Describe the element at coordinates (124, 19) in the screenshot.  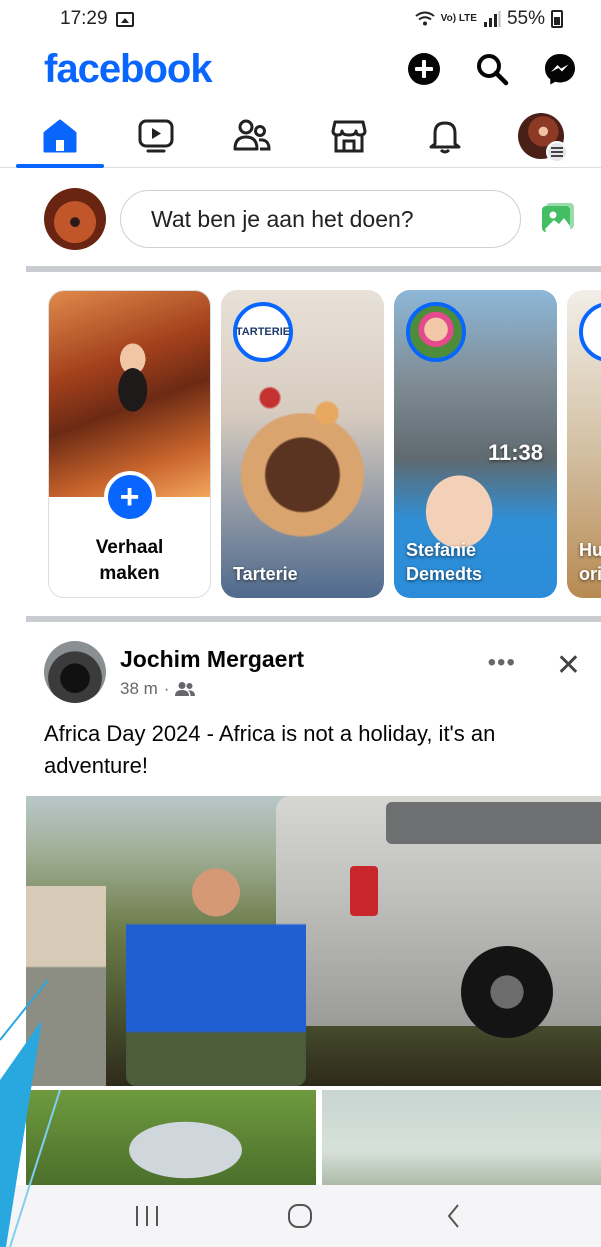
I see `gallery-notification-icon` at that location.